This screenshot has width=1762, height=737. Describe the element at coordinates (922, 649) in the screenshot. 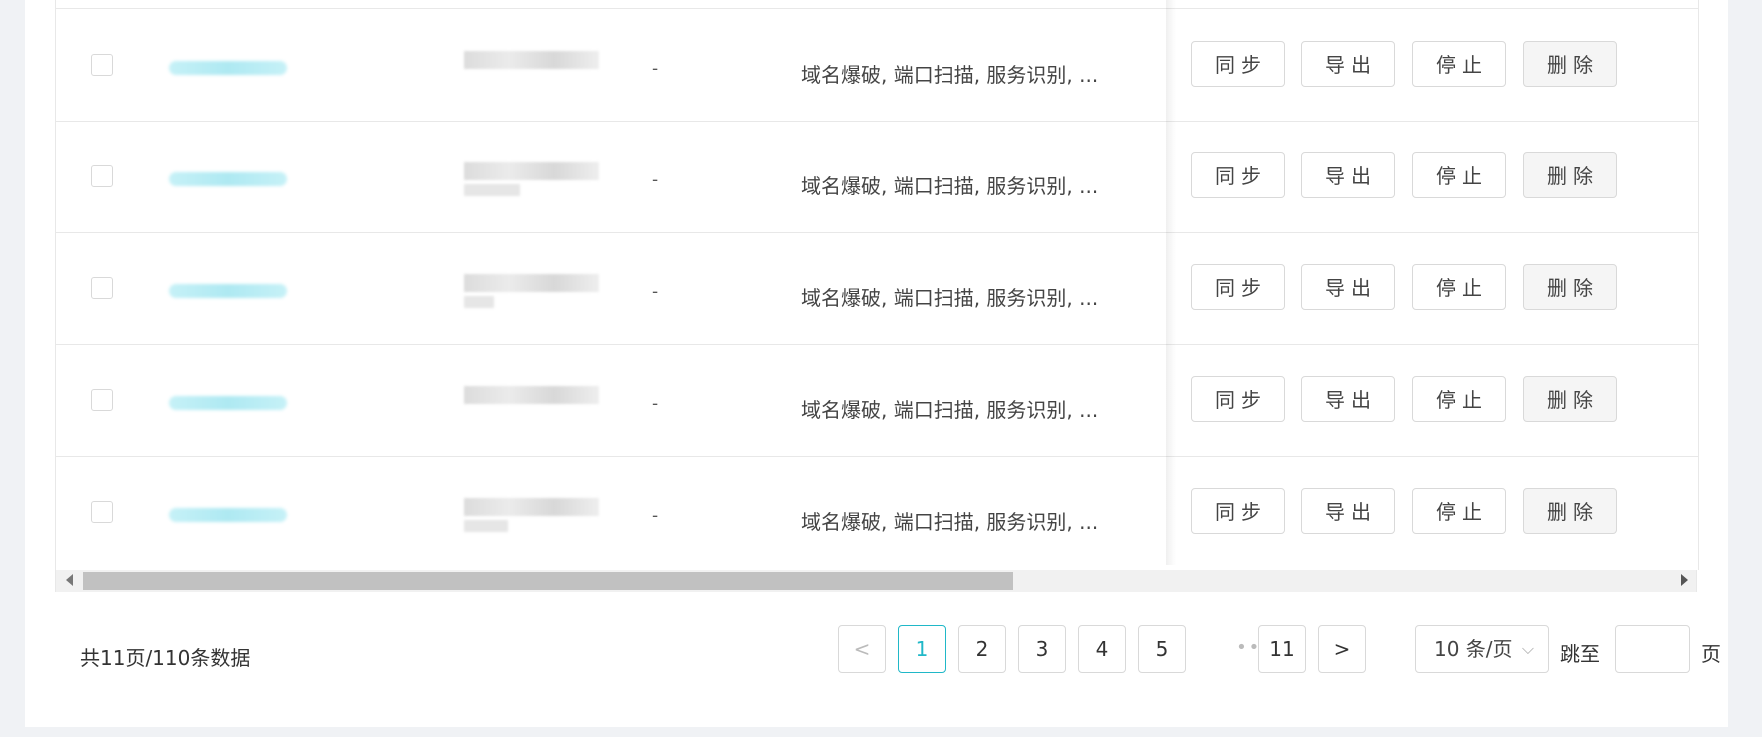

I see `page-1-button: 1` at that location.